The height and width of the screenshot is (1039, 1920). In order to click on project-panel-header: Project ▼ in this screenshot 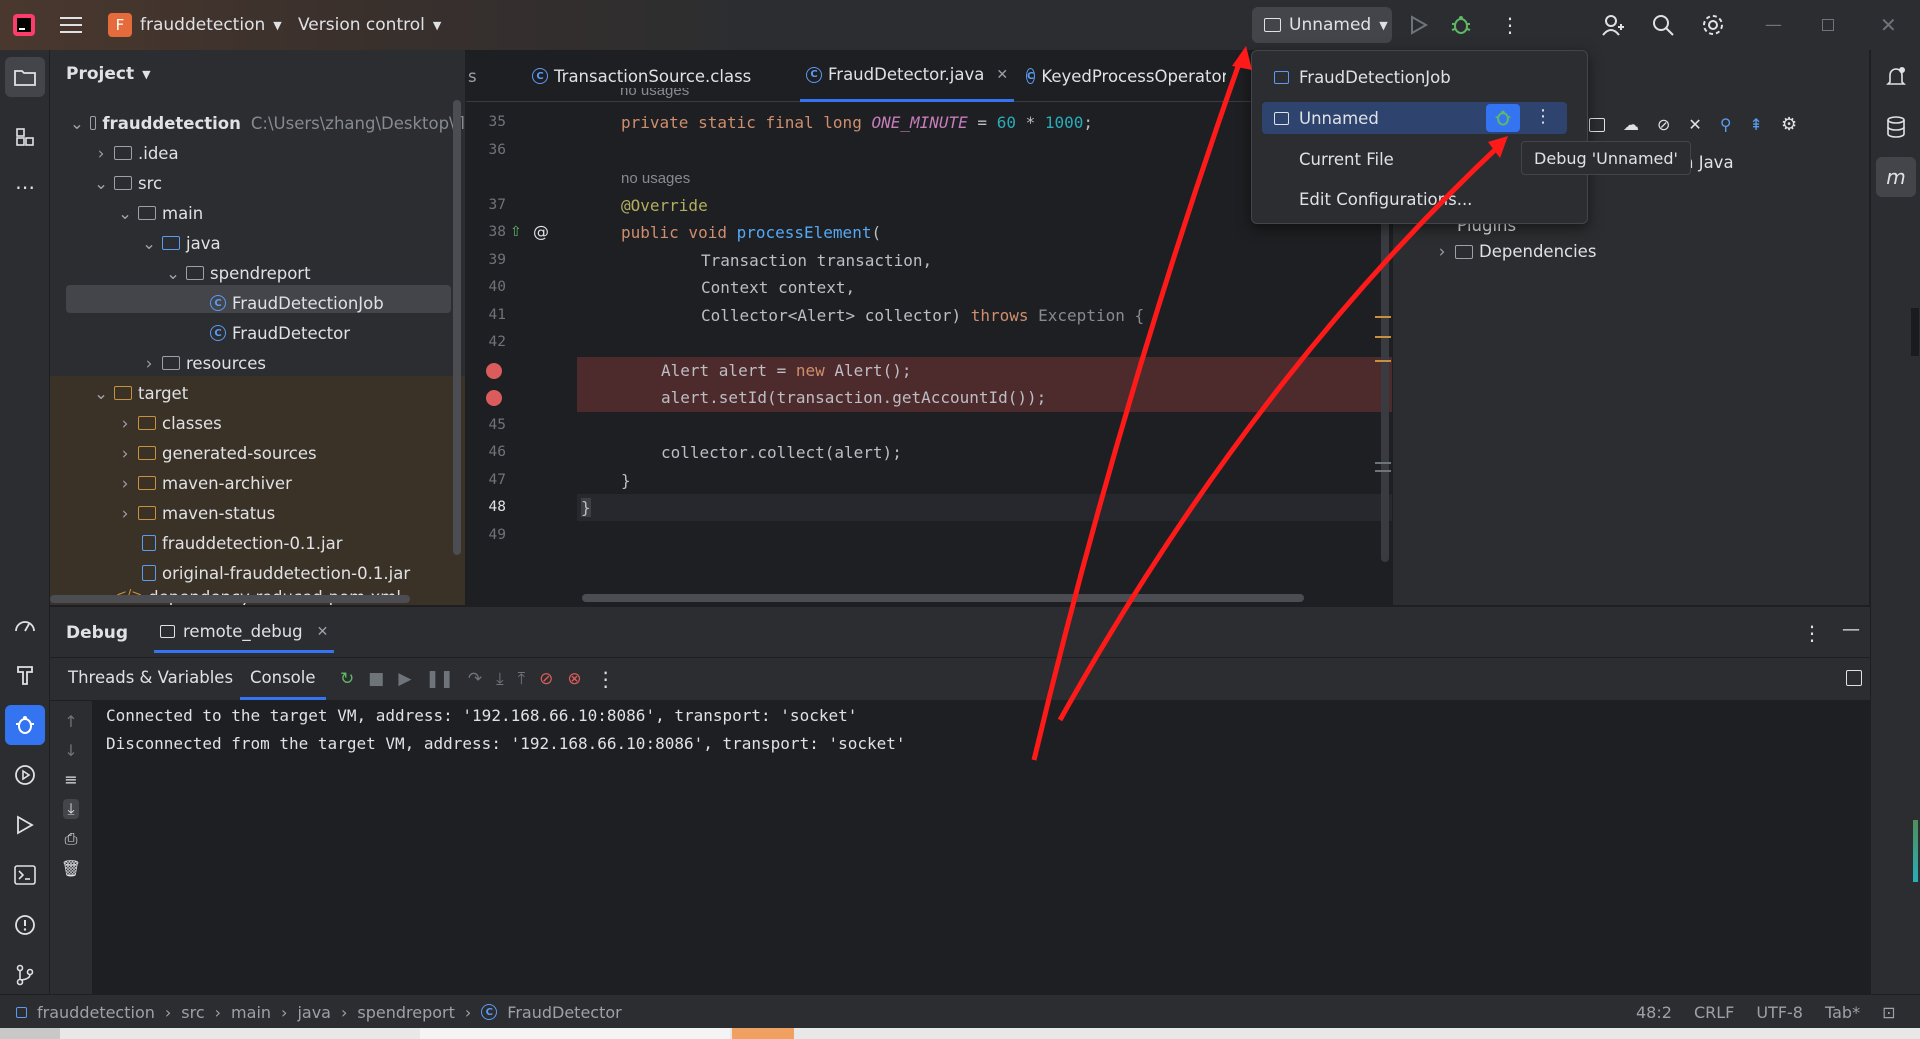, I will do `click(108, 74)`.